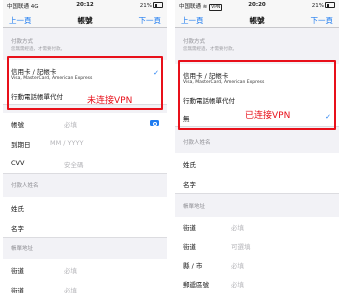  Describe the element at coordinates (85, 123) in the screenshot. I see `card-number-field: 帳號 必填` at that location.